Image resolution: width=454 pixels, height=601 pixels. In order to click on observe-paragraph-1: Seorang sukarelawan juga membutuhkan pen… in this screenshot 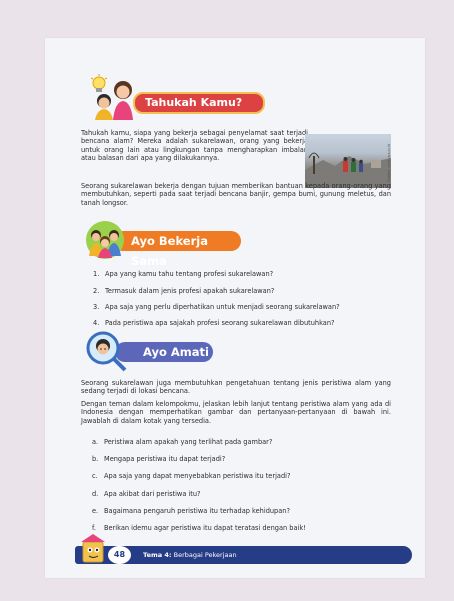, I will do `click(236, 387)`.